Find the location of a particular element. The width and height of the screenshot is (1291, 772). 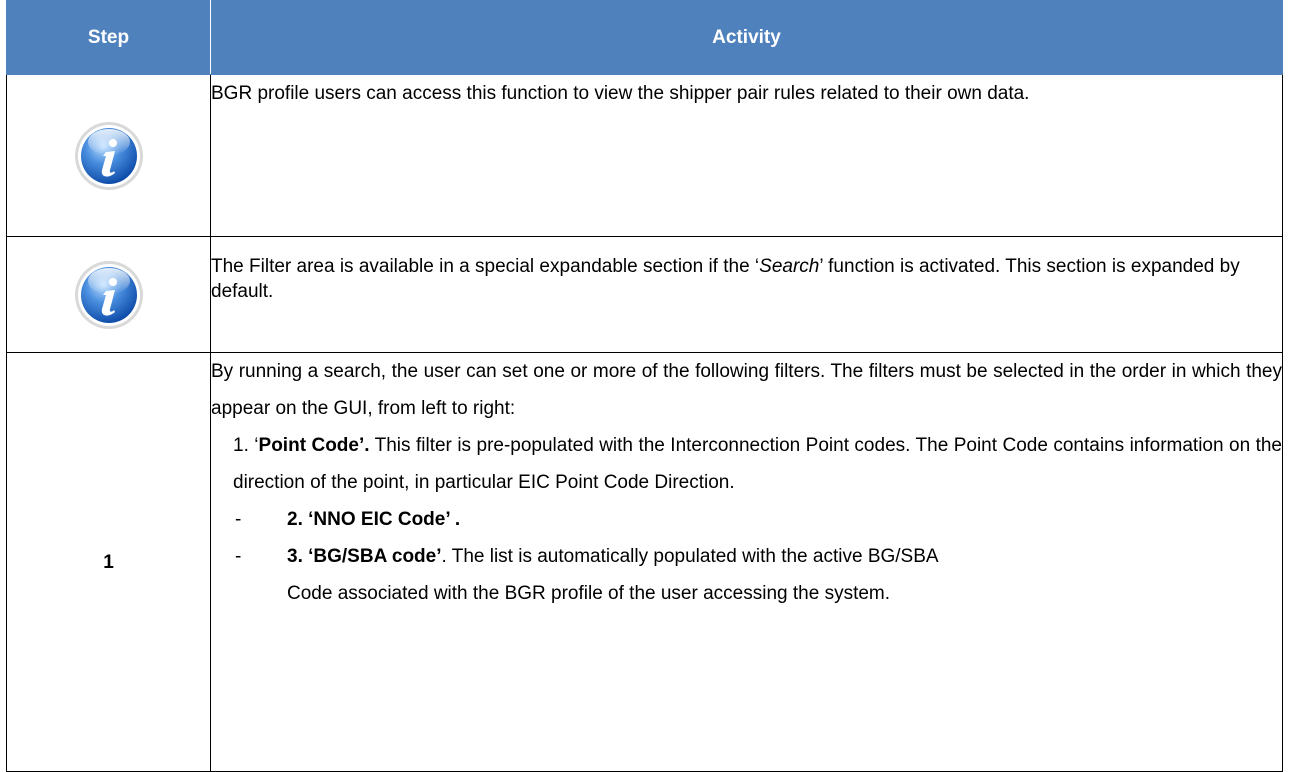

column-header-step: Step is located at coordinates (108, 37).